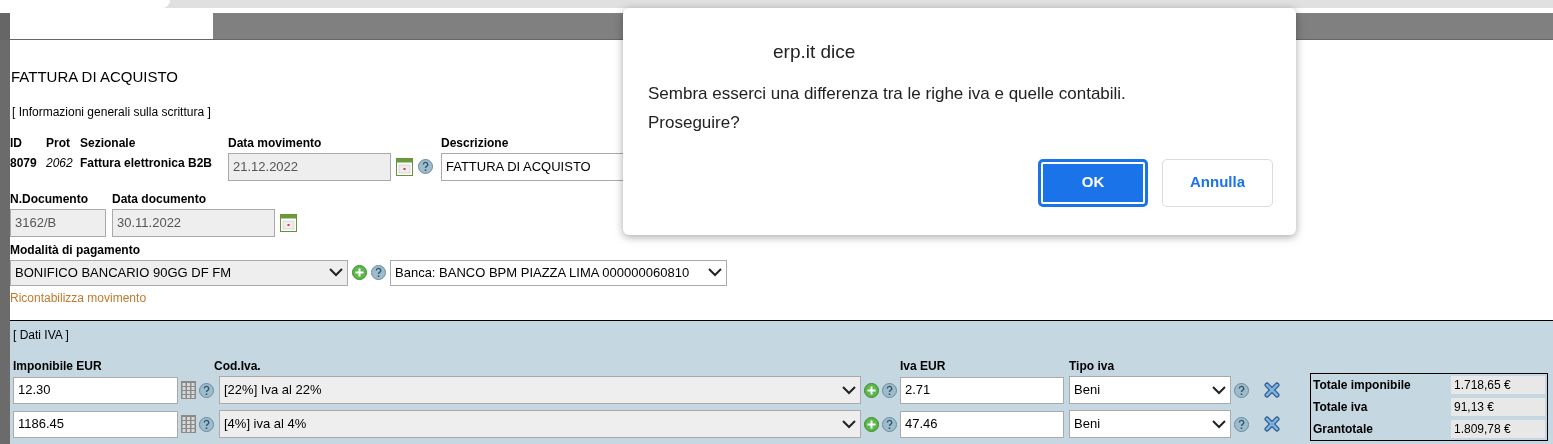 The width and height of the screenshot is (1553, 444). I want to click on total-value: 1.718,65 €, so click(1498, 385).